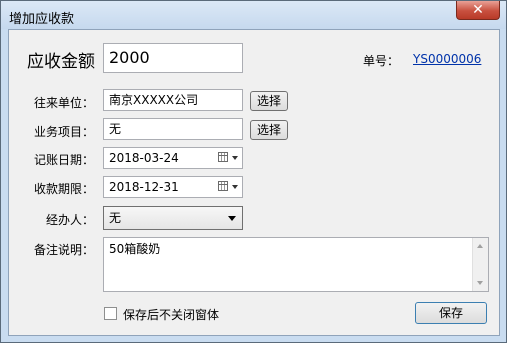 Image resolution: width=507 pixels, height=343 pixels. What do you see at coordinates (63, 103) in the screenshot?
I see `partner-label: 往来单位：` at bounding box center [63, 103].